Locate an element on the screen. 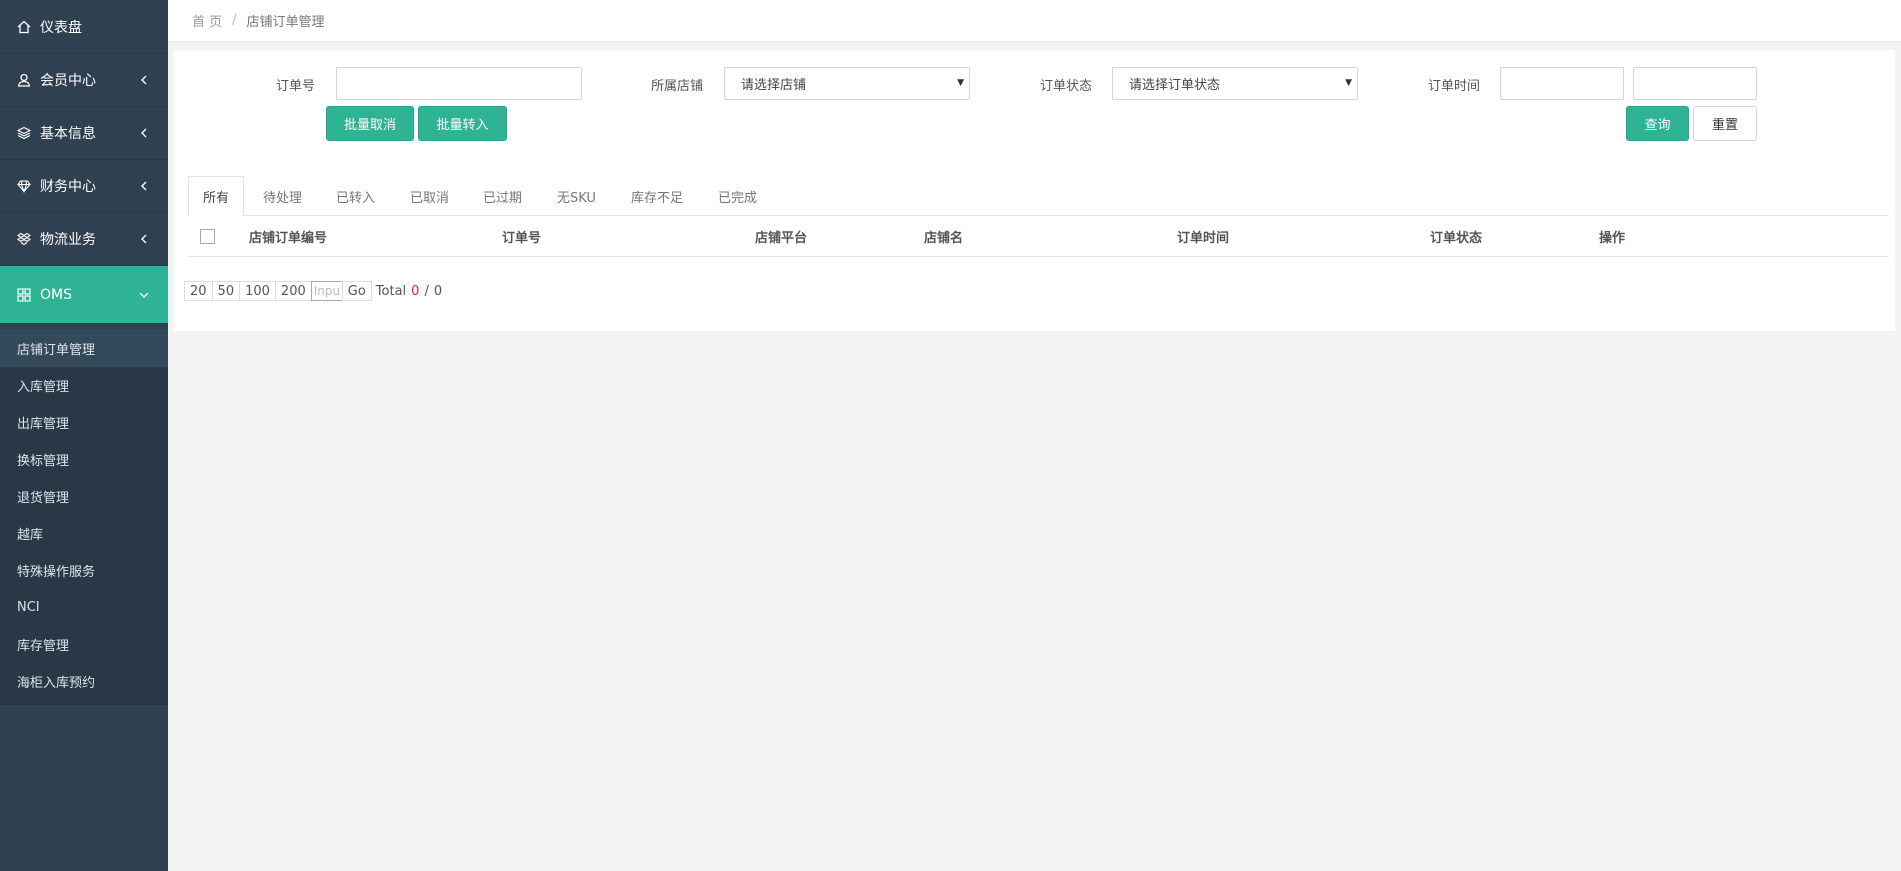  query-button: 查询 is located at coordinates (1657, 123).